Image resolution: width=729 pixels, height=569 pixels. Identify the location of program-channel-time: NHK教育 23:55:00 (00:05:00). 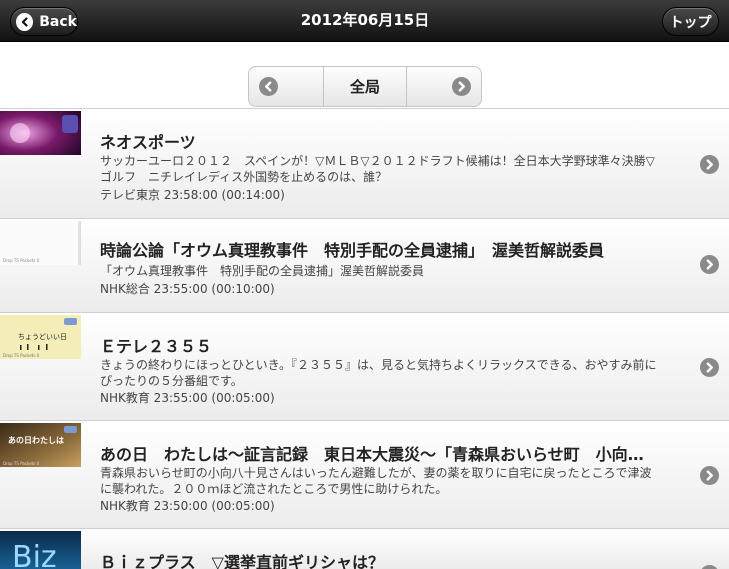
(187, 398).